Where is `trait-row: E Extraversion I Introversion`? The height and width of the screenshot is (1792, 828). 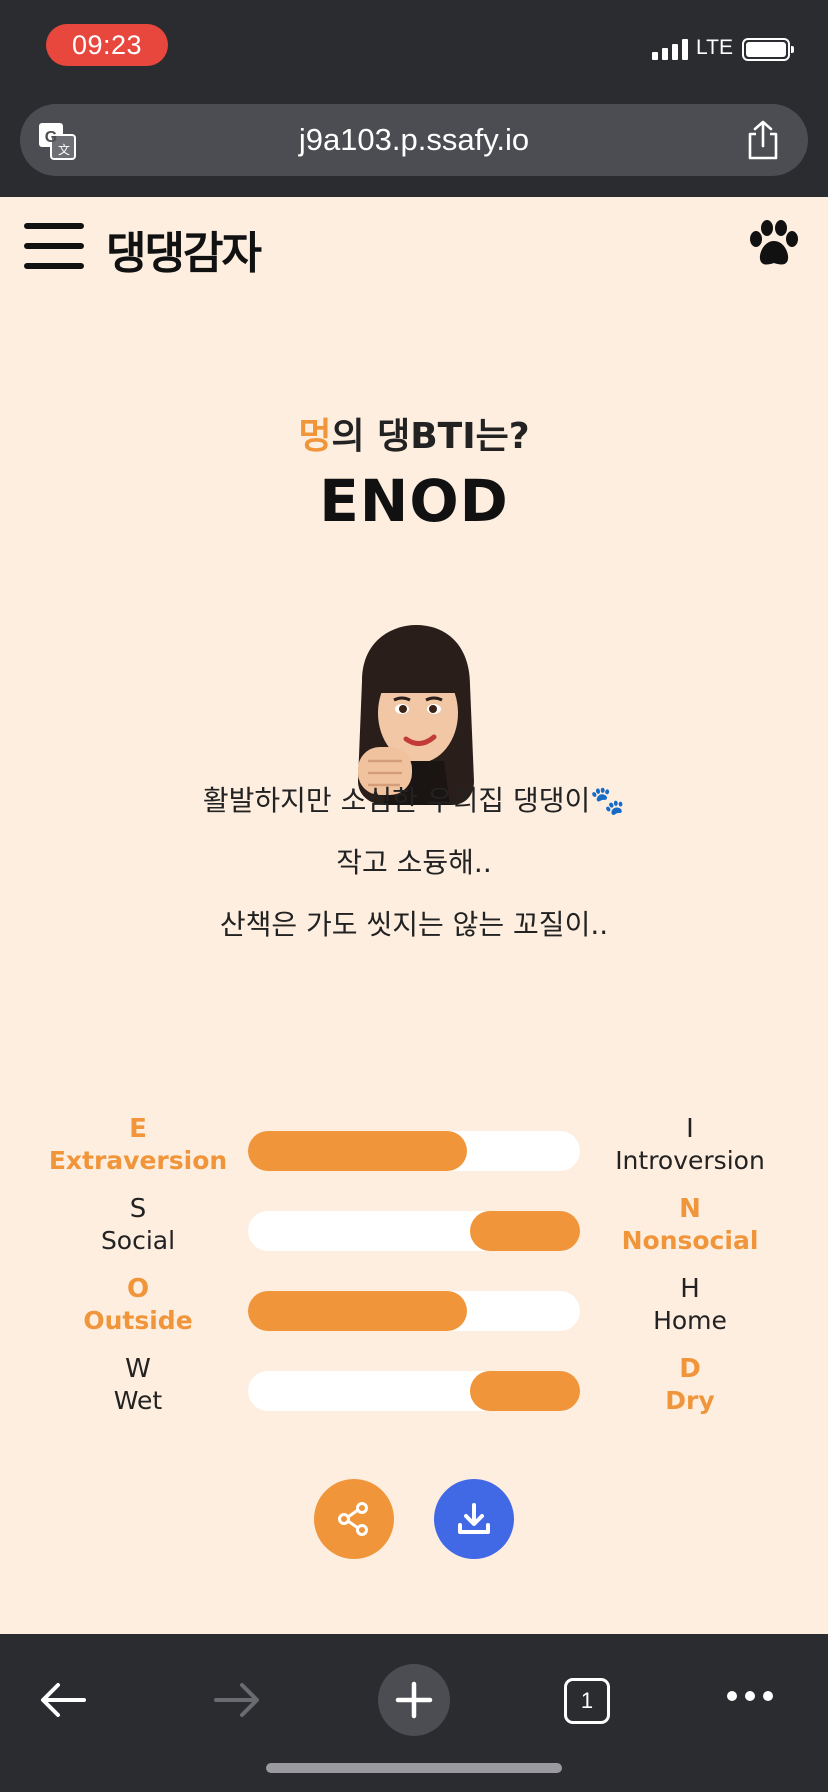
trait-row: E Extraversion I Introversion is located at coordinates (414, 1152).